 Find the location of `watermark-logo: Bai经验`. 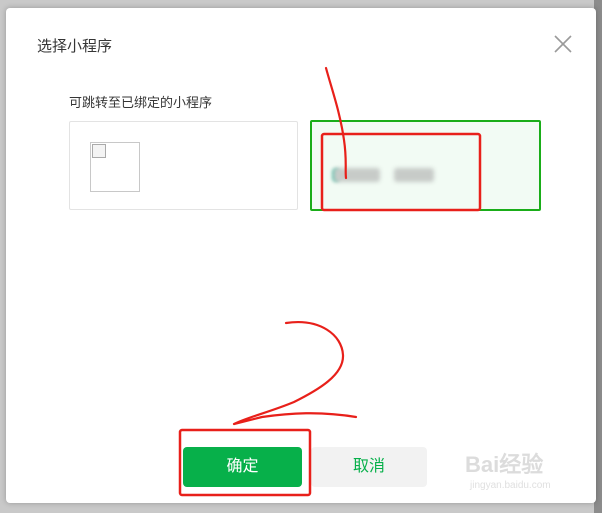

watermark-logo: Bai经验 is located at coordinates (504, 464).